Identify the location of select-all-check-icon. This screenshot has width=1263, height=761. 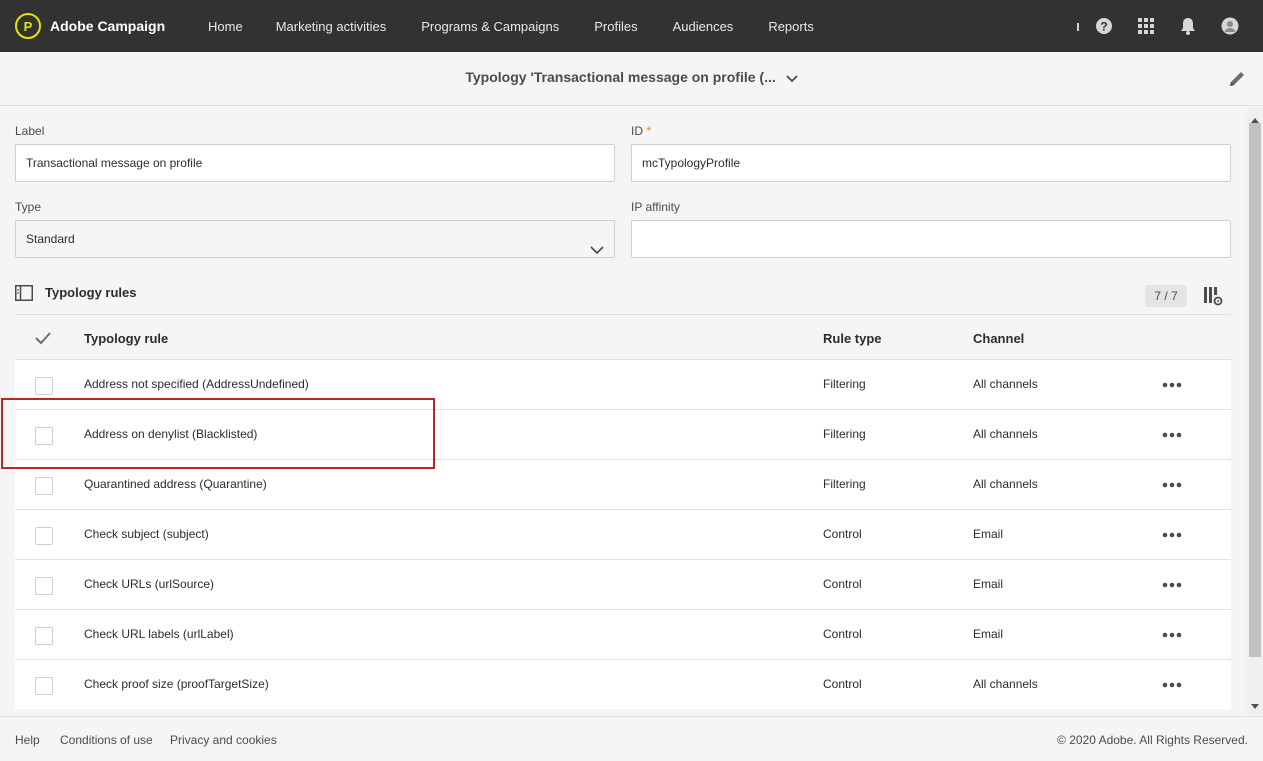
(43, 339).